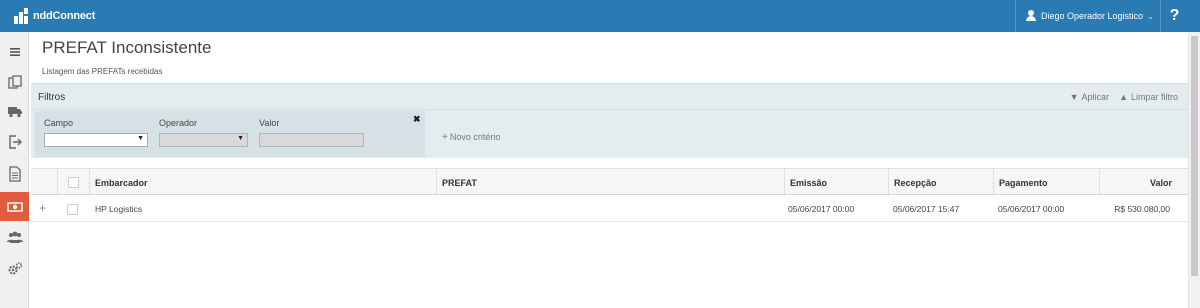 Image resolution: width=1200 pixels, height=308 pixels. What do you see at coordinates (311, 140) in the screenshot?
I see `value-input` at bounding box center [311, 140].